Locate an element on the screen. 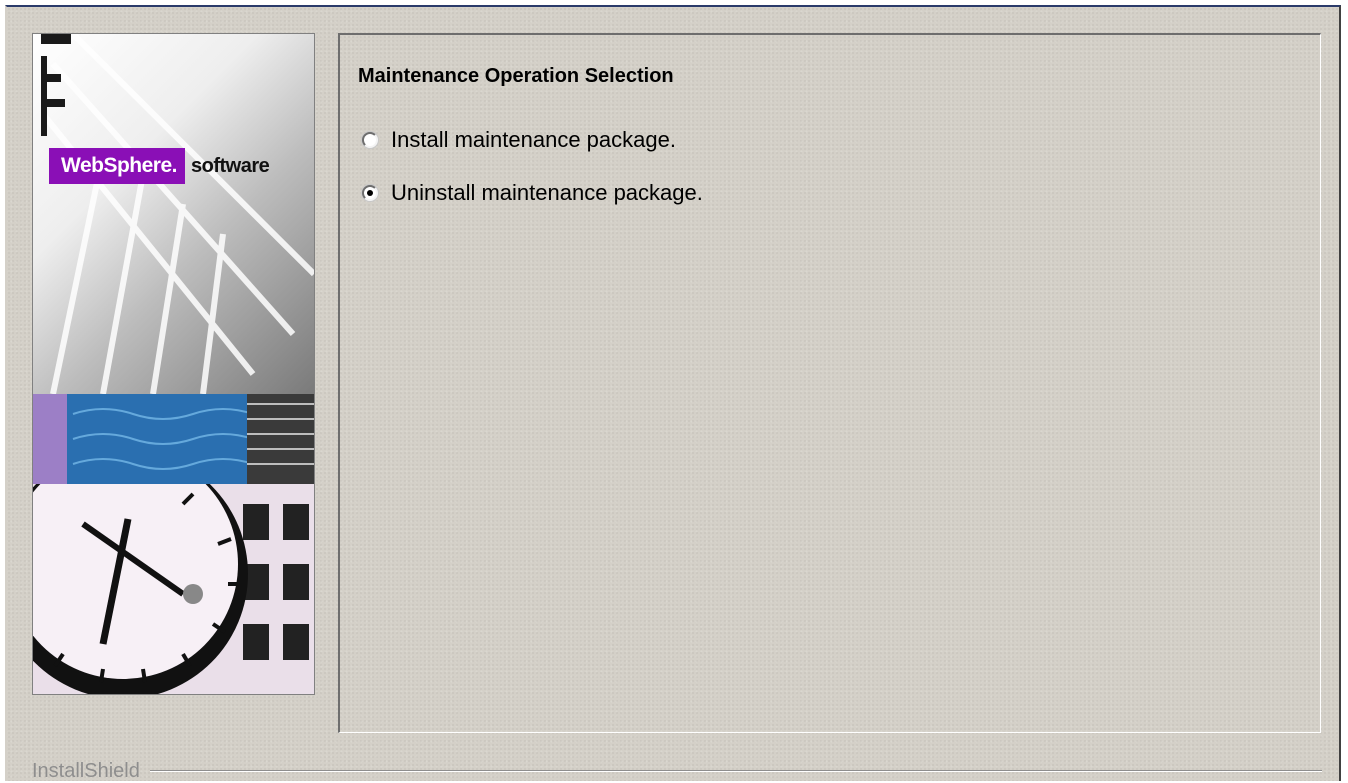 This screenshot has height=783, width=1348. radio-button-selected is located at coordinates (370, 193).